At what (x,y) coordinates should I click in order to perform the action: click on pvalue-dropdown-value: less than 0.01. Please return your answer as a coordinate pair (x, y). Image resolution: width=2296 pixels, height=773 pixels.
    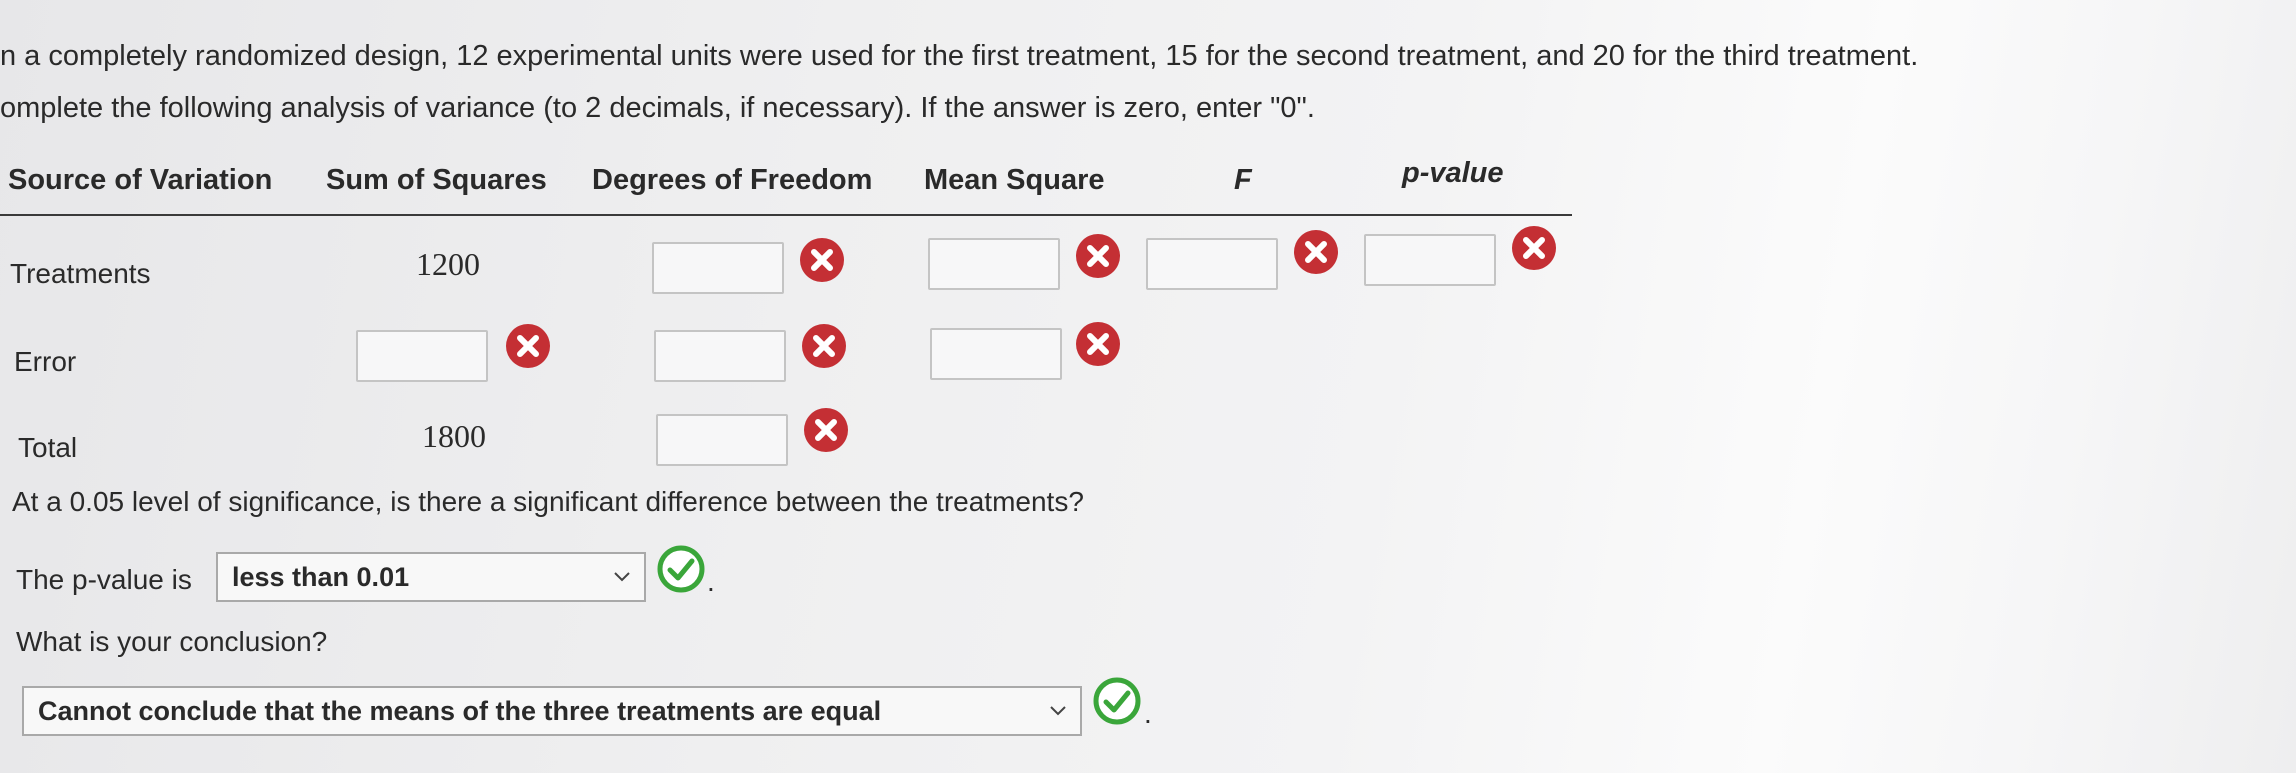
    Looking at the image, I should click on (321, 576).